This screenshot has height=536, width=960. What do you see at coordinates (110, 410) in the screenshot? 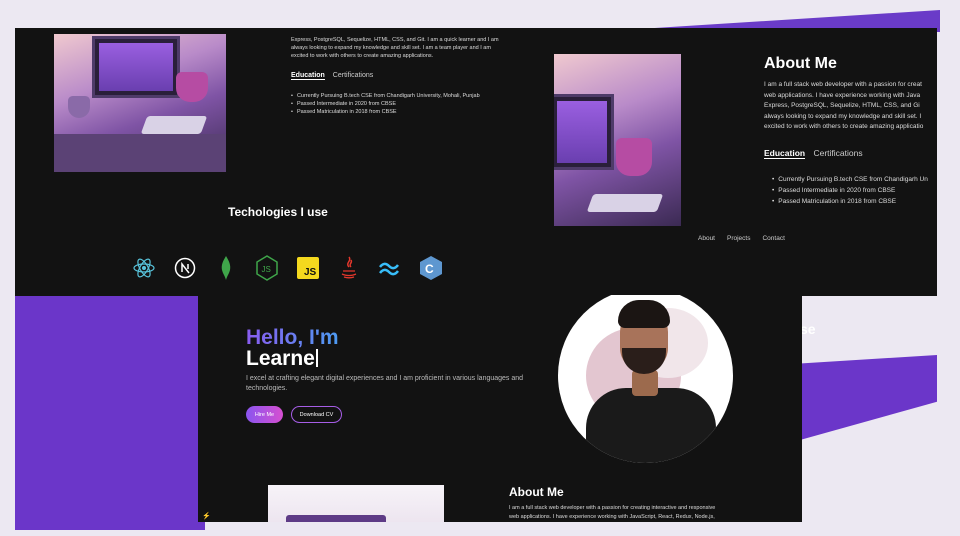
I see `purple-backdrop-left` at bounding box center [110, 410].